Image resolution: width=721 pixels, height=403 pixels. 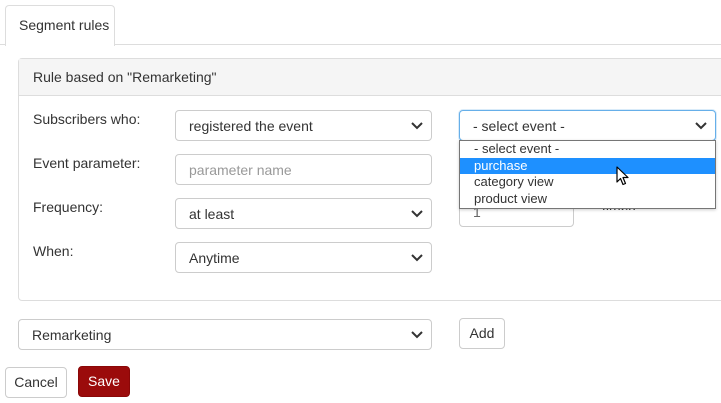 What do you see at coordinates (72, 335) in the screenshot?
I see `segment-select-value: Remarketing` at bounding box center [72, 335].